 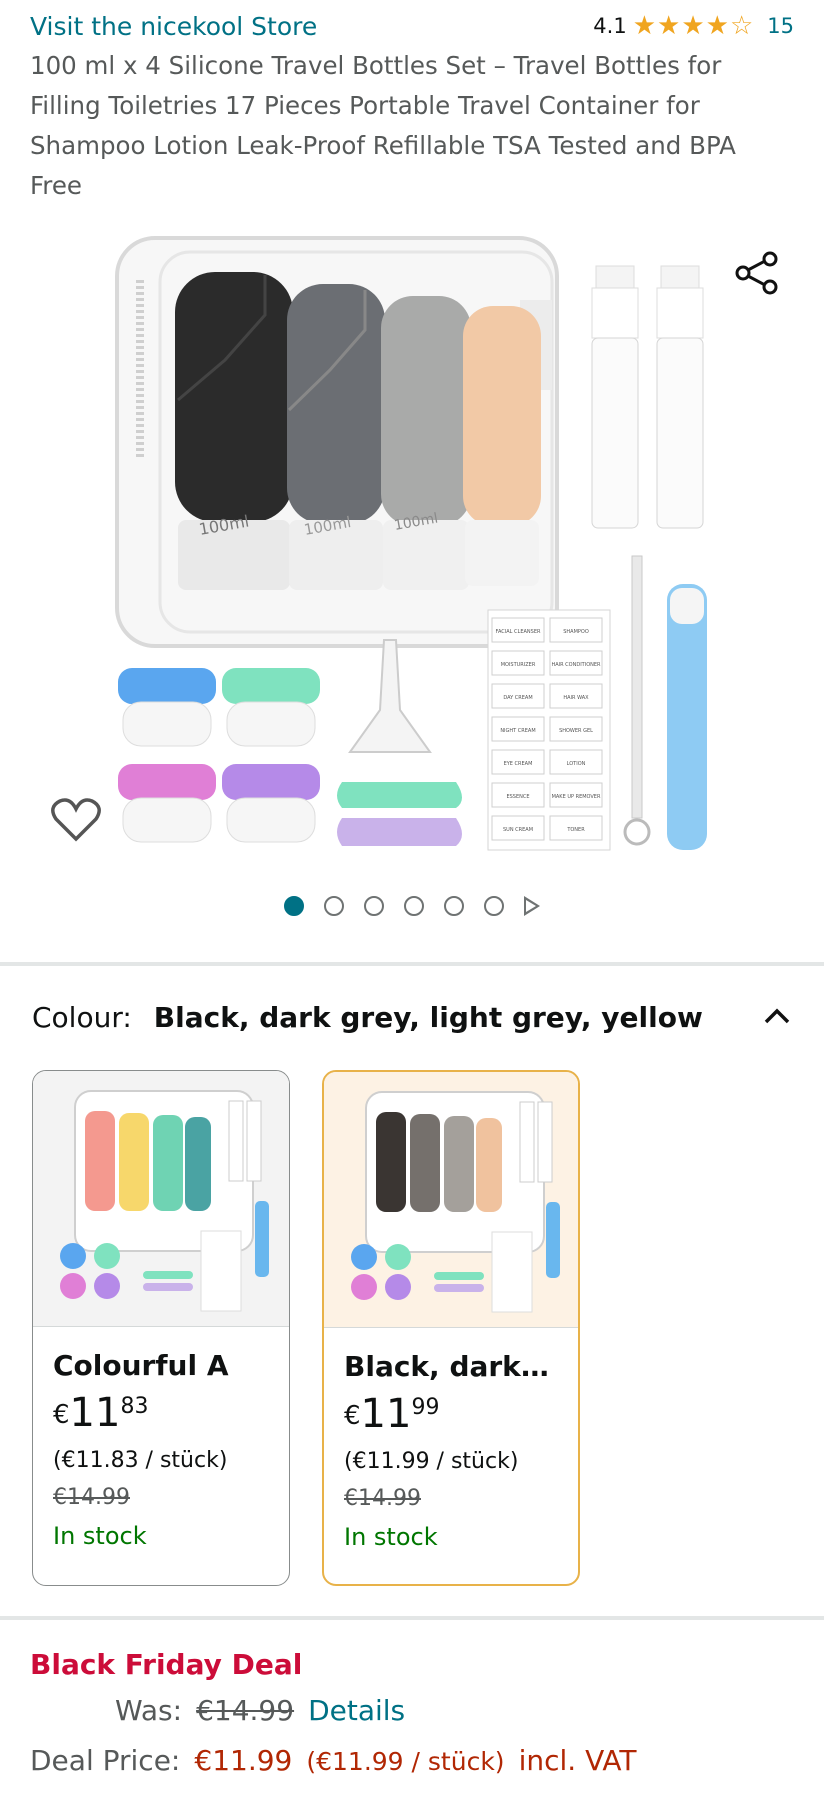 I want to click on deal-unit-price: (€11.99 / stück), so click(x=405, y=1761).